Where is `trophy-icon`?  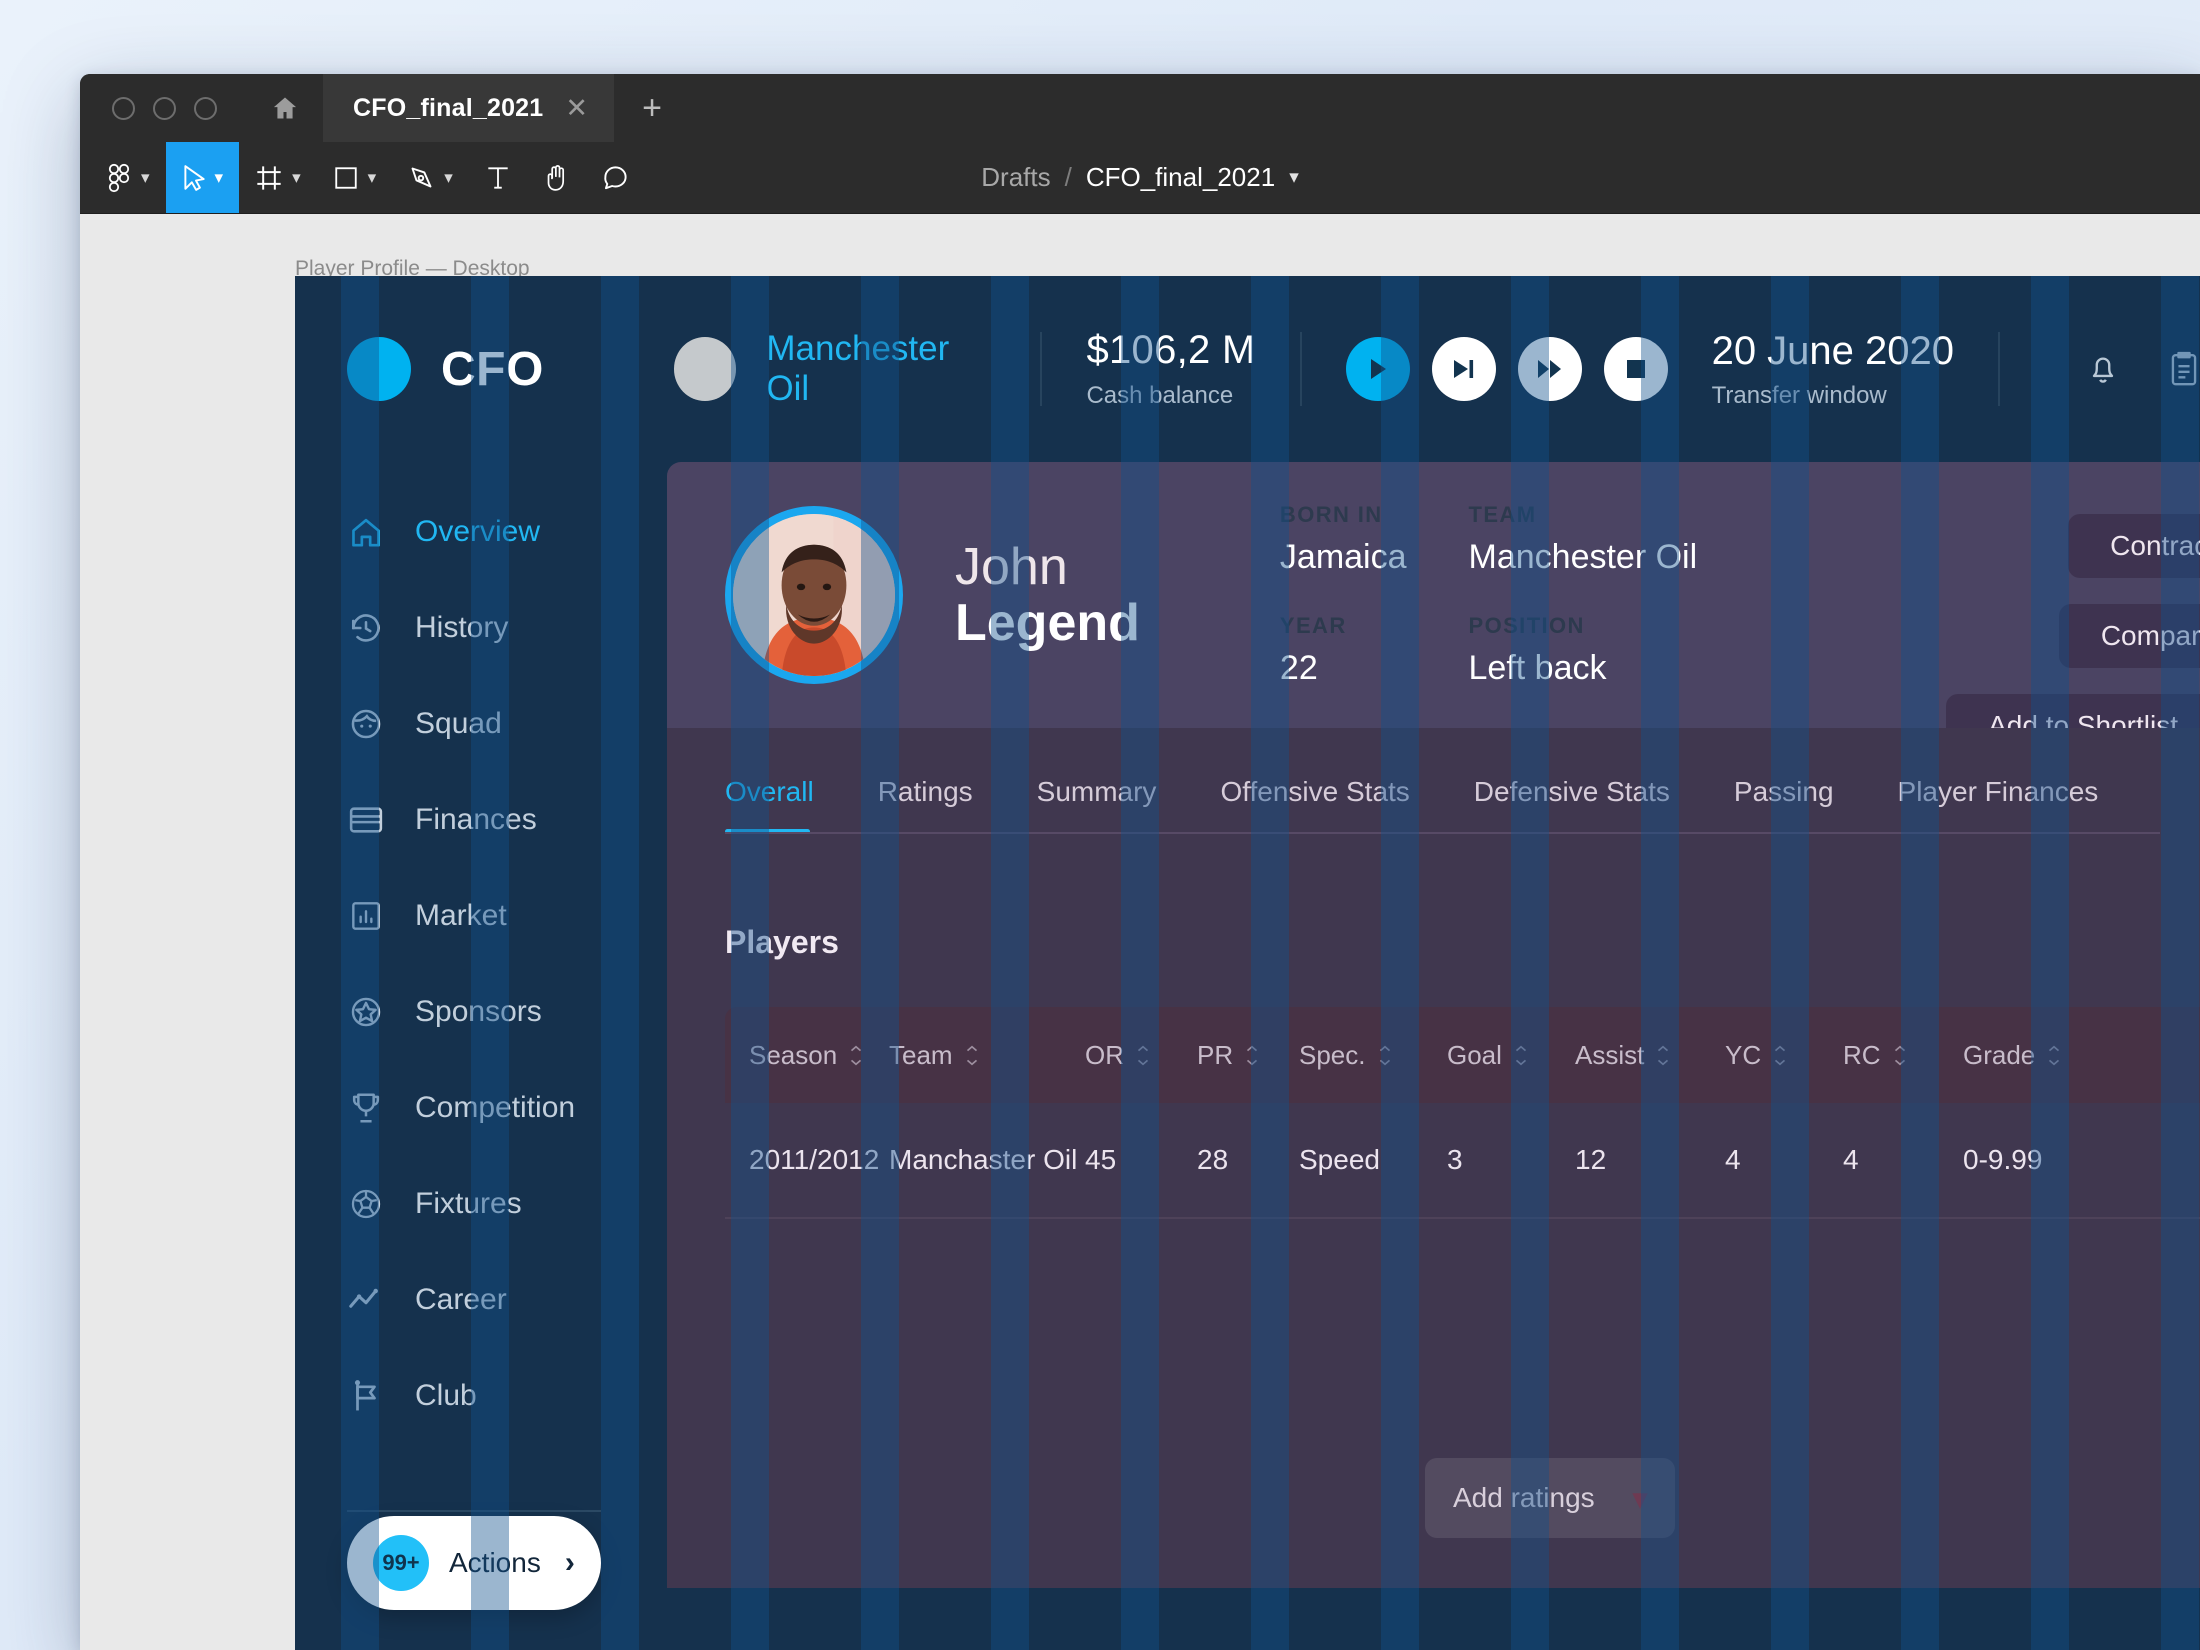 trophy-icon is located at coordinates (366, 1108).